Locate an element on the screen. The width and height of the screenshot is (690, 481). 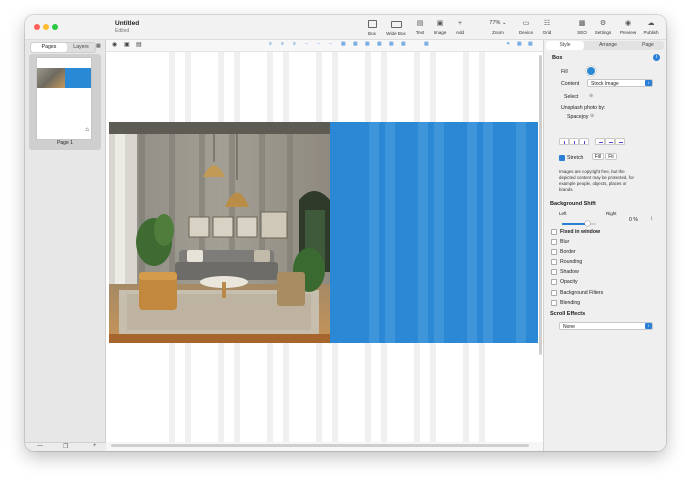
horizontal-scrollbar is located at coordinates (320, 445).